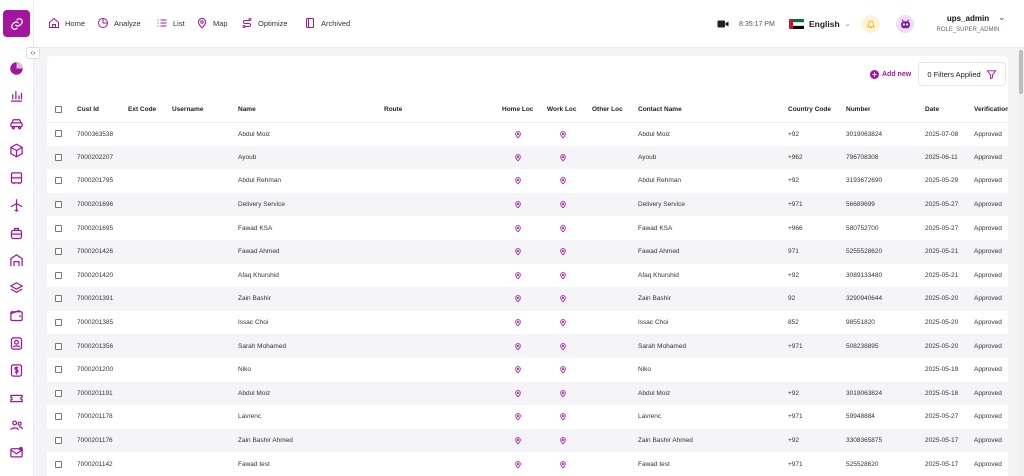  Describe the element at coordinates (16, 288) in the screenshot. I see `sidebar-item-layers` at that location.